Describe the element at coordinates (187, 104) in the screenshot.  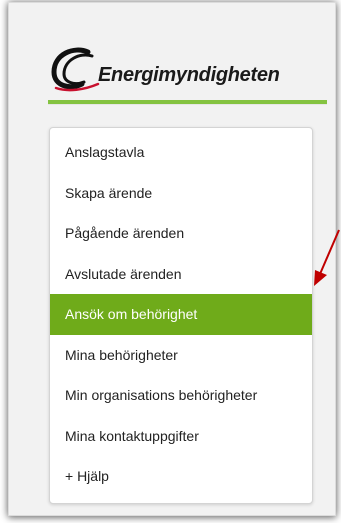
I see `brand-underline-shadow` at that location.